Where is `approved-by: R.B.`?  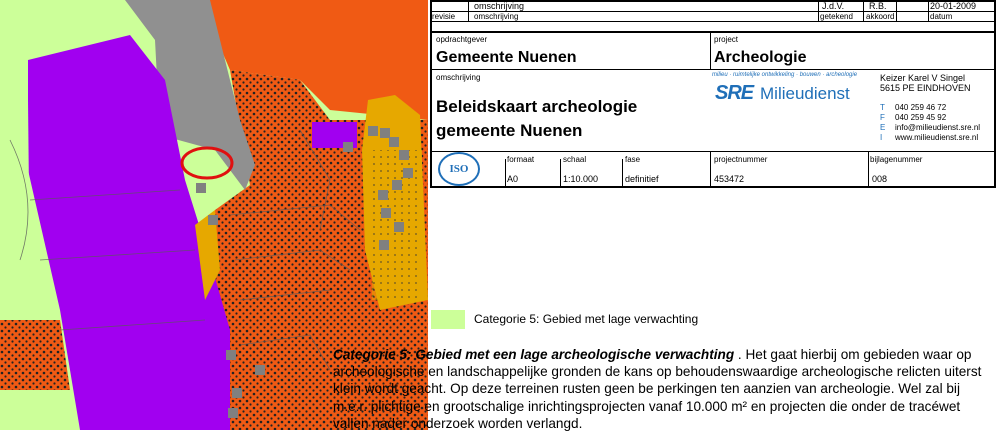
approved-by: R.B. is located at coordinates (878, 6).